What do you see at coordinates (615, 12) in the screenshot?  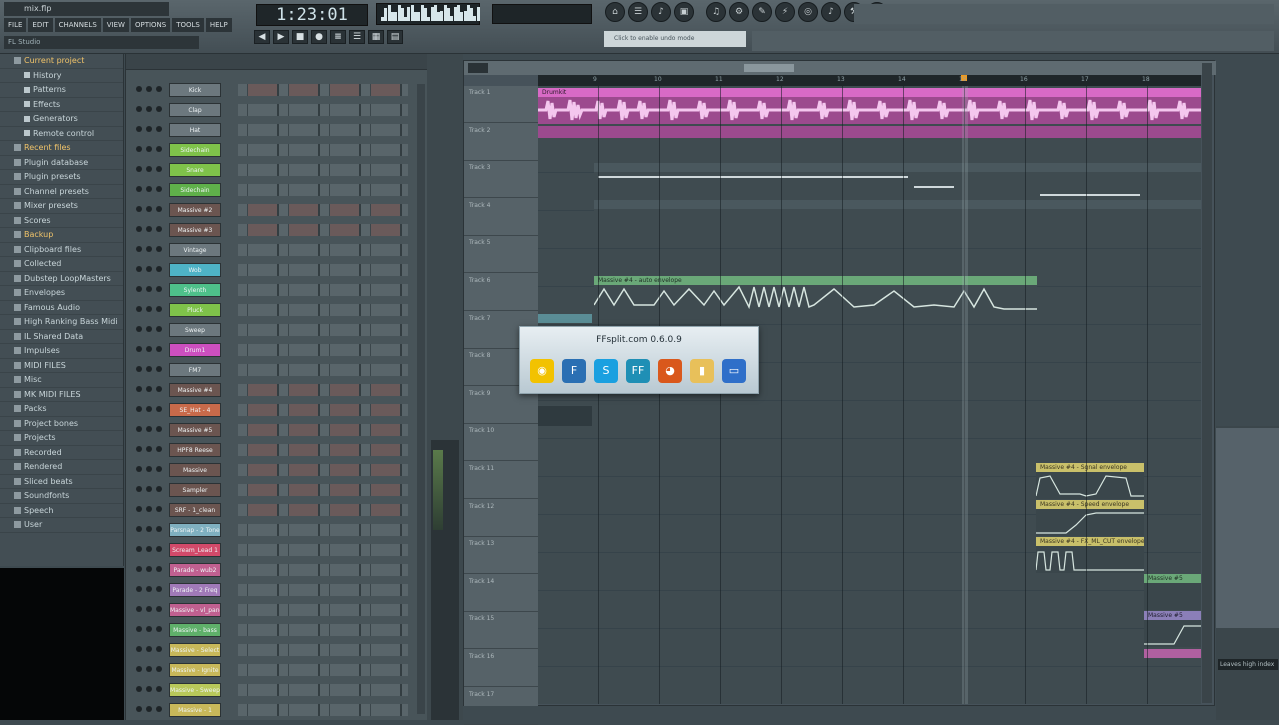 I see `window-button: ⌂` at bounding box center [615, 12].